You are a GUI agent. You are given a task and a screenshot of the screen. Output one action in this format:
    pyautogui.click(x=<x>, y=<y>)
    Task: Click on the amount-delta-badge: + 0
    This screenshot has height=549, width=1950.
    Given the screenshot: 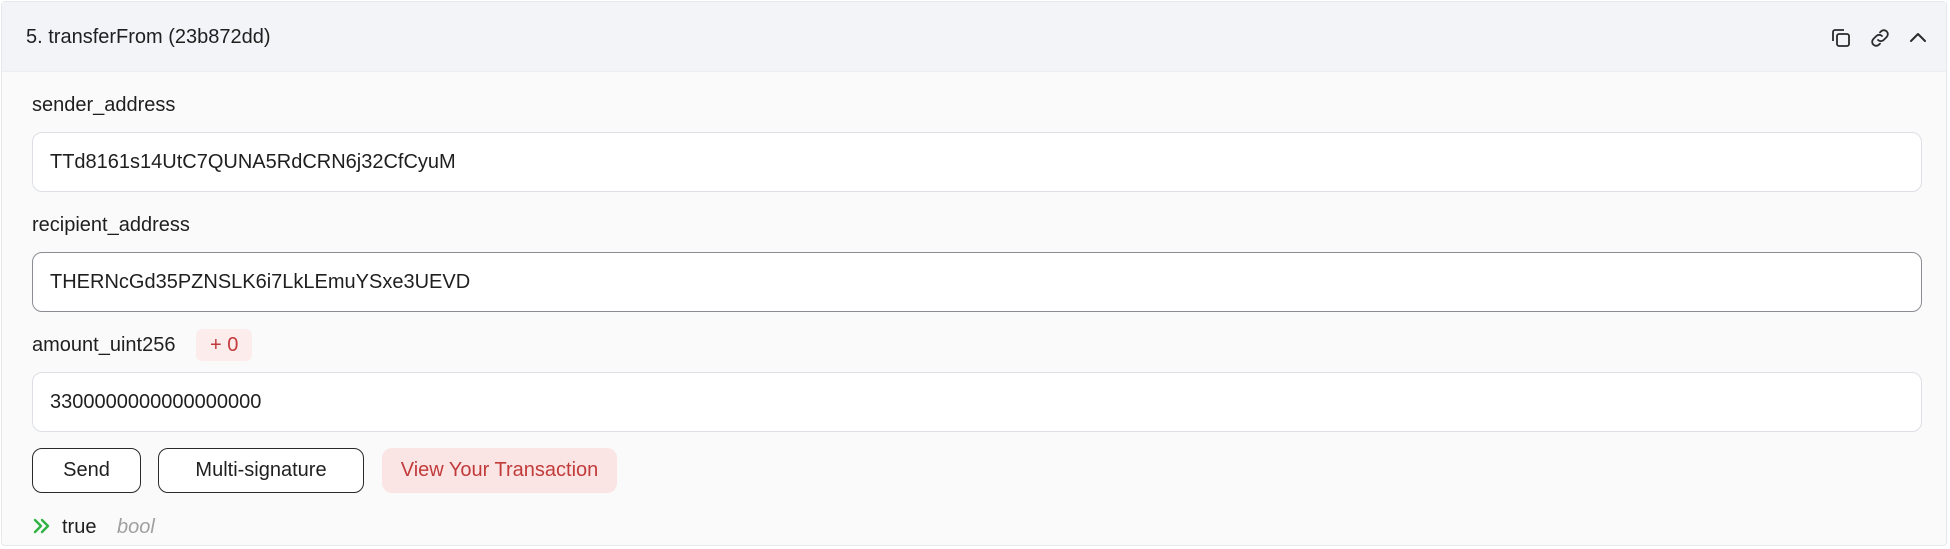 What is the action you would take?
    pyautogui.click(x=224, y=345)
    